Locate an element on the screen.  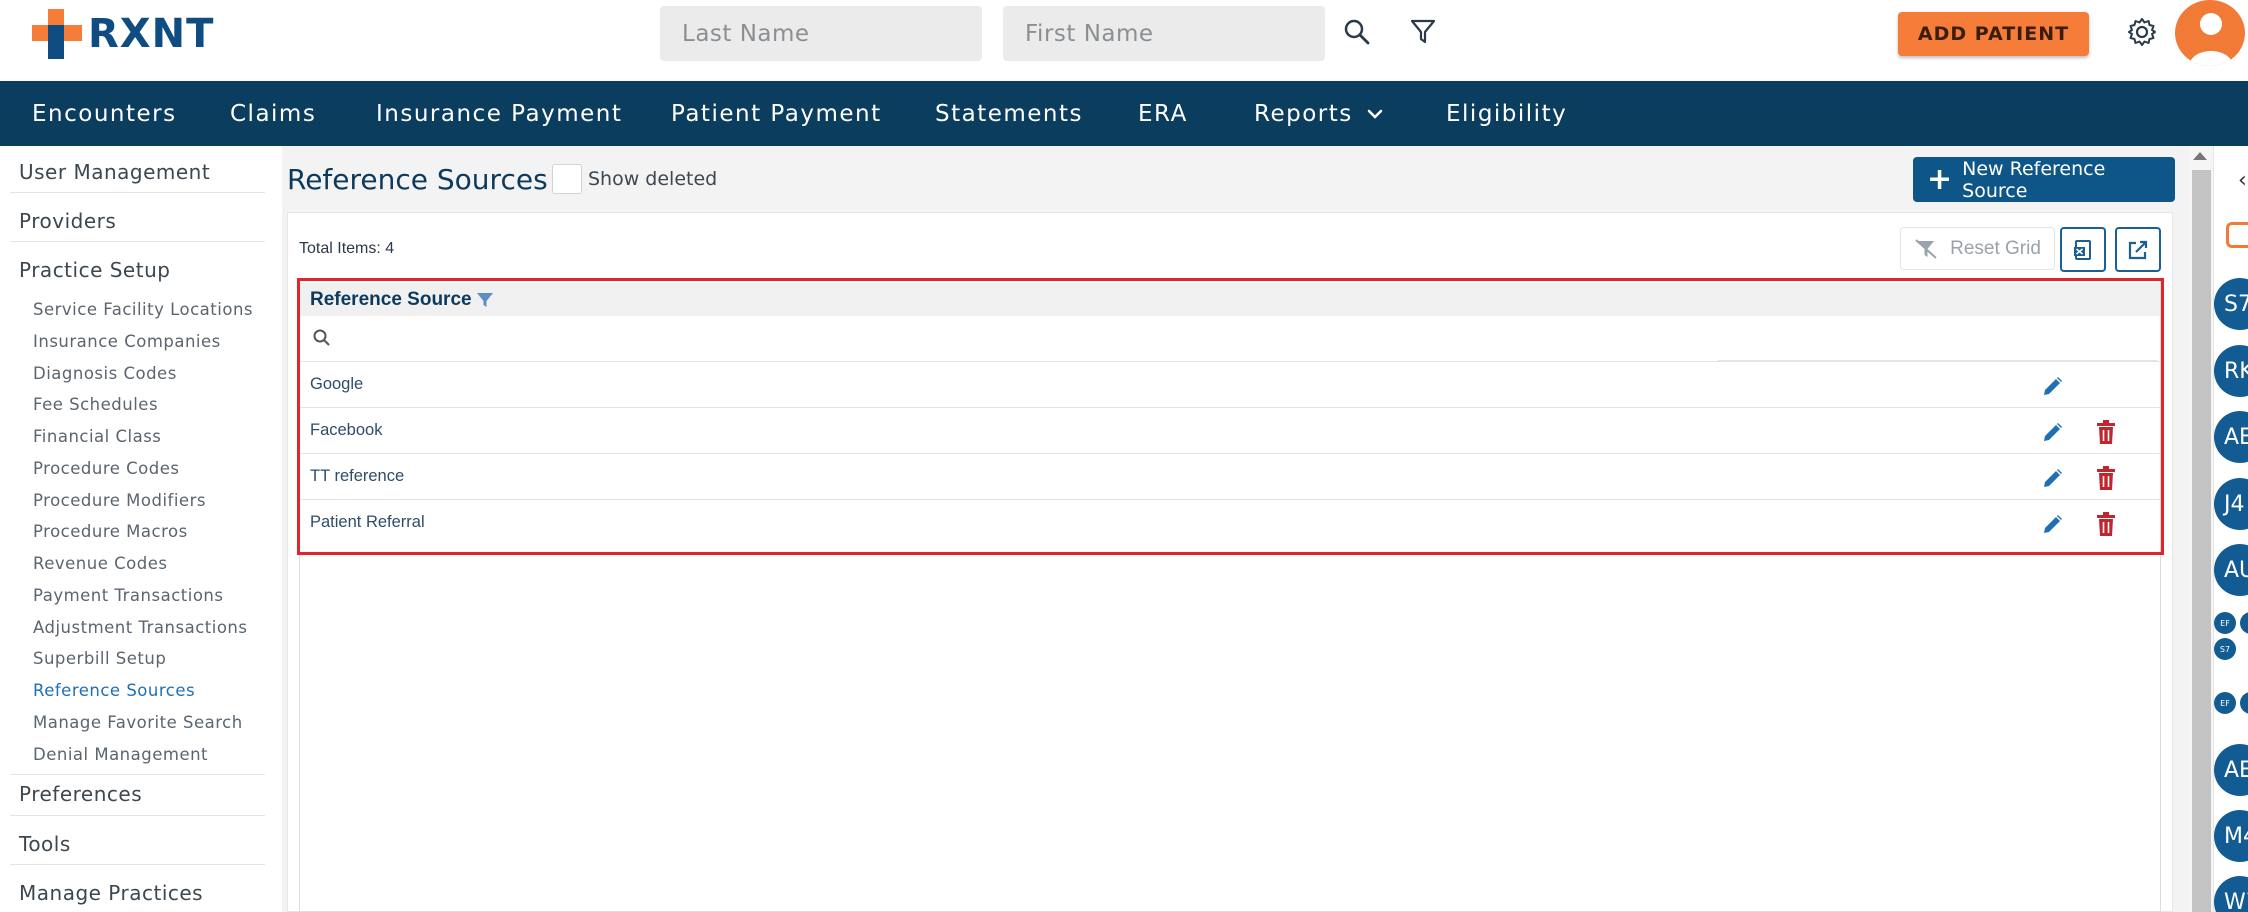
user-avatar is located at coordinates (2210, 33).